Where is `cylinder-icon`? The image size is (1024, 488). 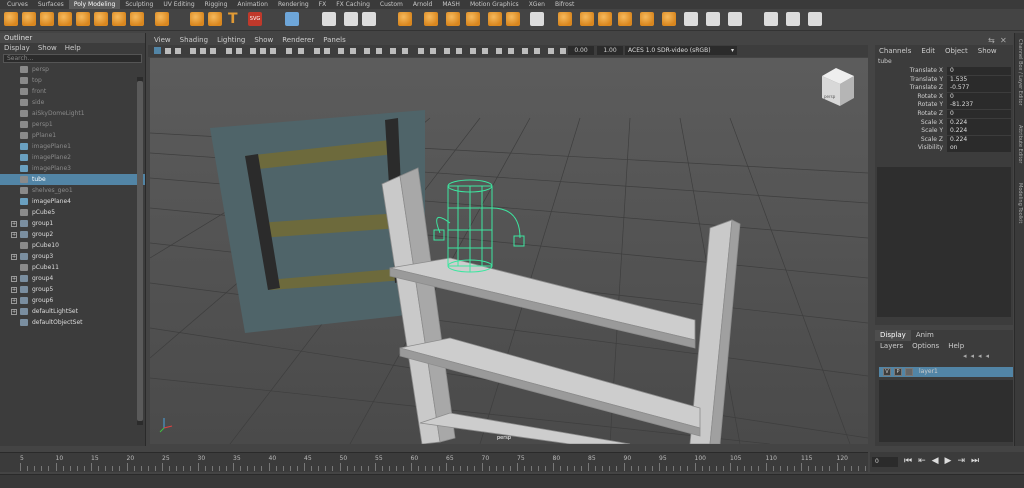
cylinder-icon is located at coordinates (47, 19).